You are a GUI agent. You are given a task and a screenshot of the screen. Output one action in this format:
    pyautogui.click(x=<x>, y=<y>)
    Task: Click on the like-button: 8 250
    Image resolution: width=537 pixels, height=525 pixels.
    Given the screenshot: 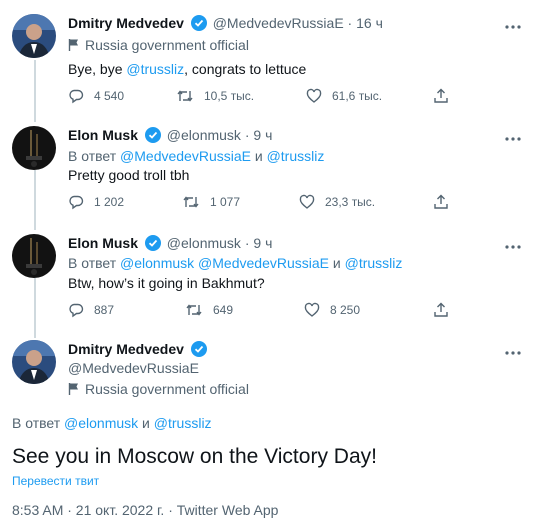 What is the action you would take?
    pyautogui.click(x=332, y=310)
    